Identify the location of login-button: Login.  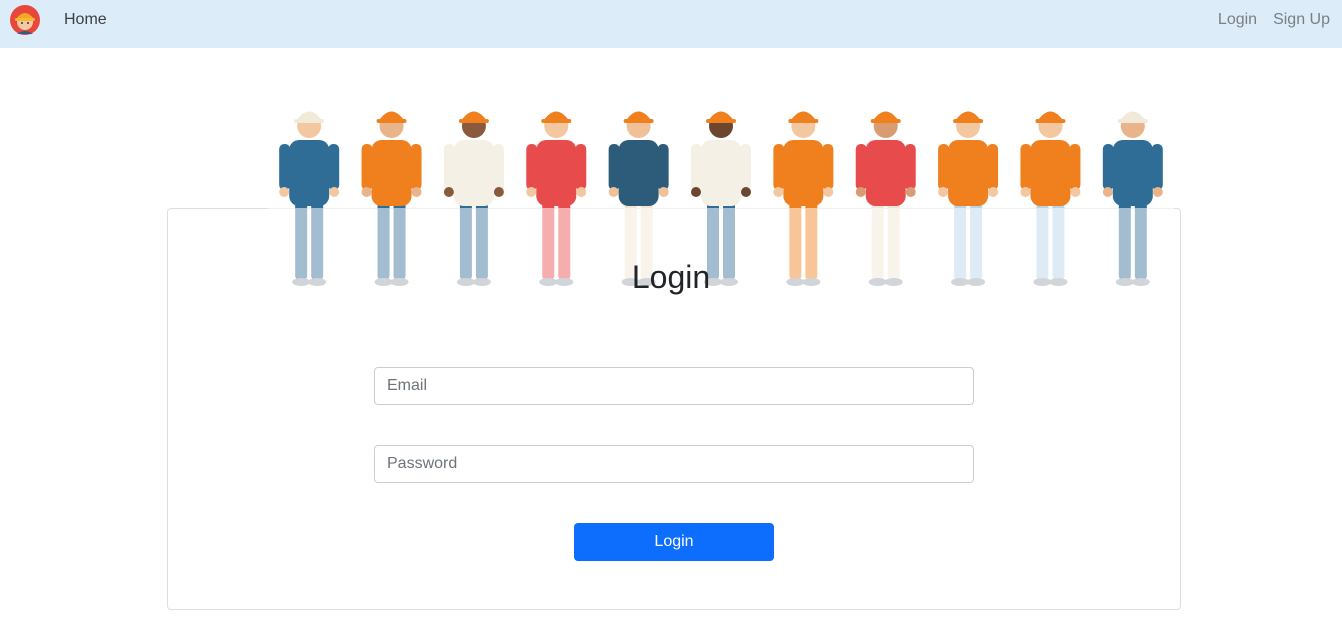
(674, 542).